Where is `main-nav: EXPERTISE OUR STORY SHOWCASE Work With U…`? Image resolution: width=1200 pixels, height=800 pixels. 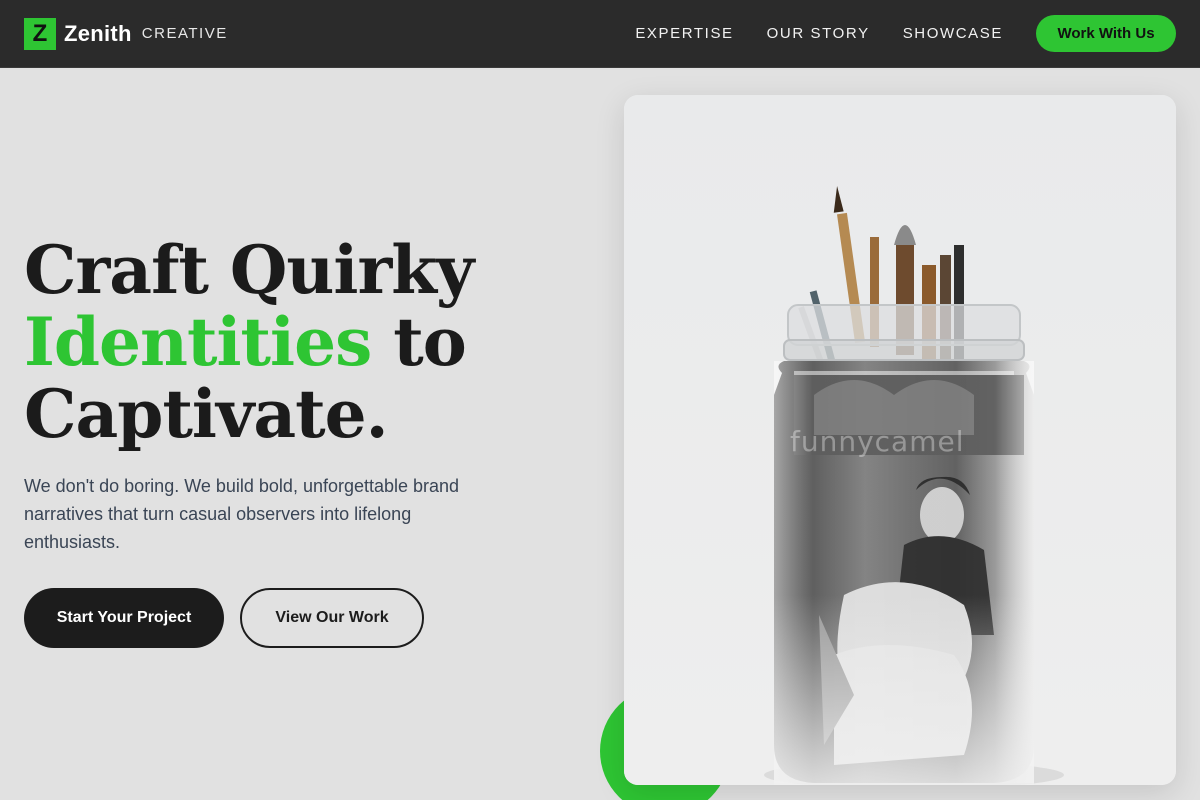
main-nav: EXPERTISE OUR STORY SHOWCASE Work With U… is located at coordinates (905, 33).